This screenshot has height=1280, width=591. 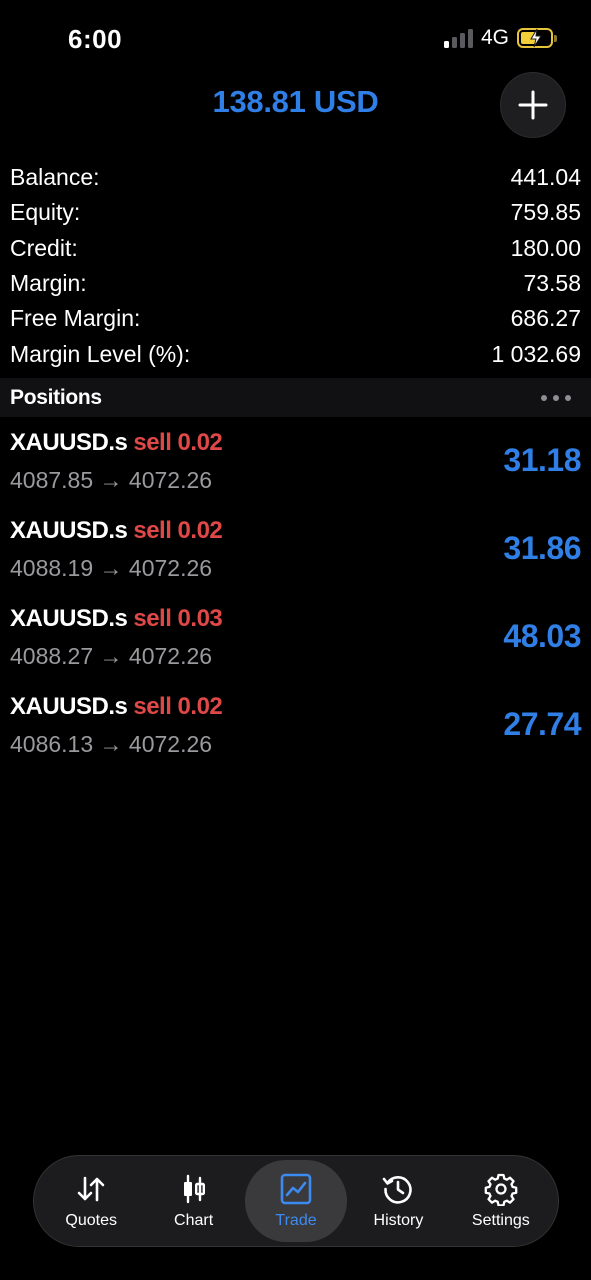 What do you see at coordinates (91, 1189) in the screenshot?
I see `quotes-arrows-icon` at bounding box center [91, 1189].